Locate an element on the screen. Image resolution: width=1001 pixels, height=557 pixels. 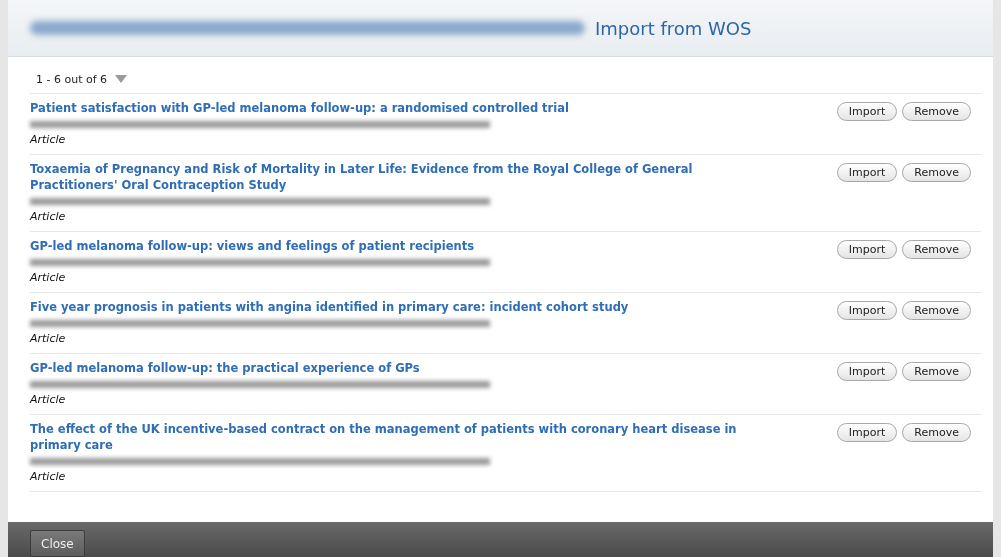
close-button: Close is located at coordinates (57, 543).